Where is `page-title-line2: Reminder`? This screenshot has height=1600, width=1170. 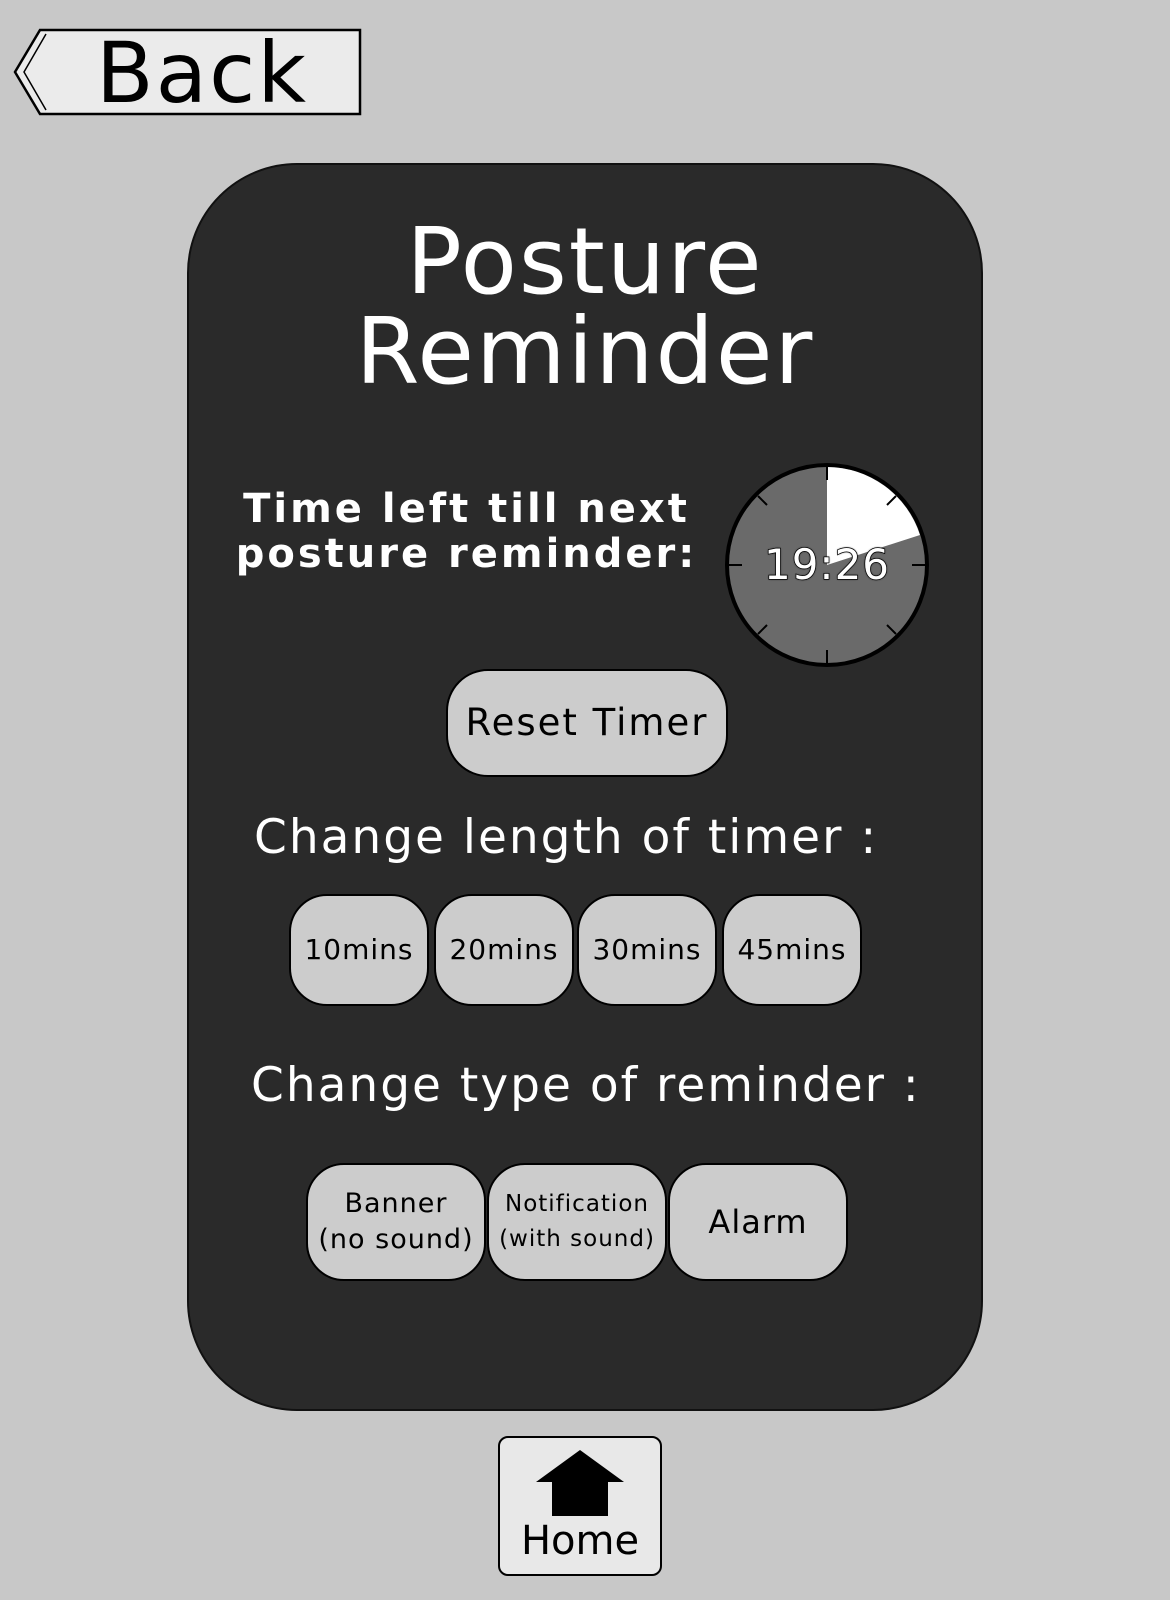
page-title-line2: Reminder is located at coordinates (585, 351).